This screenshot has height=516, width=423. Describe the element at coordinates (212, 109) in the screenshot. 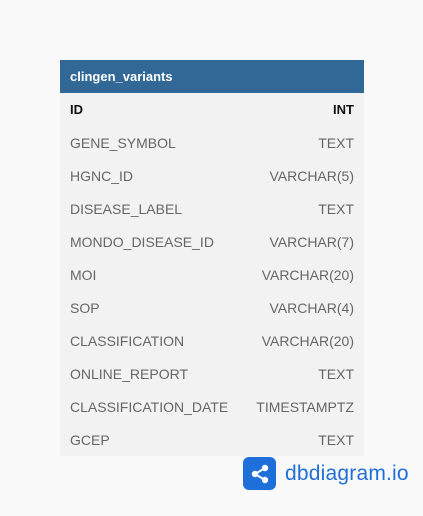

I see `field-row-id: ID INT` at that location.